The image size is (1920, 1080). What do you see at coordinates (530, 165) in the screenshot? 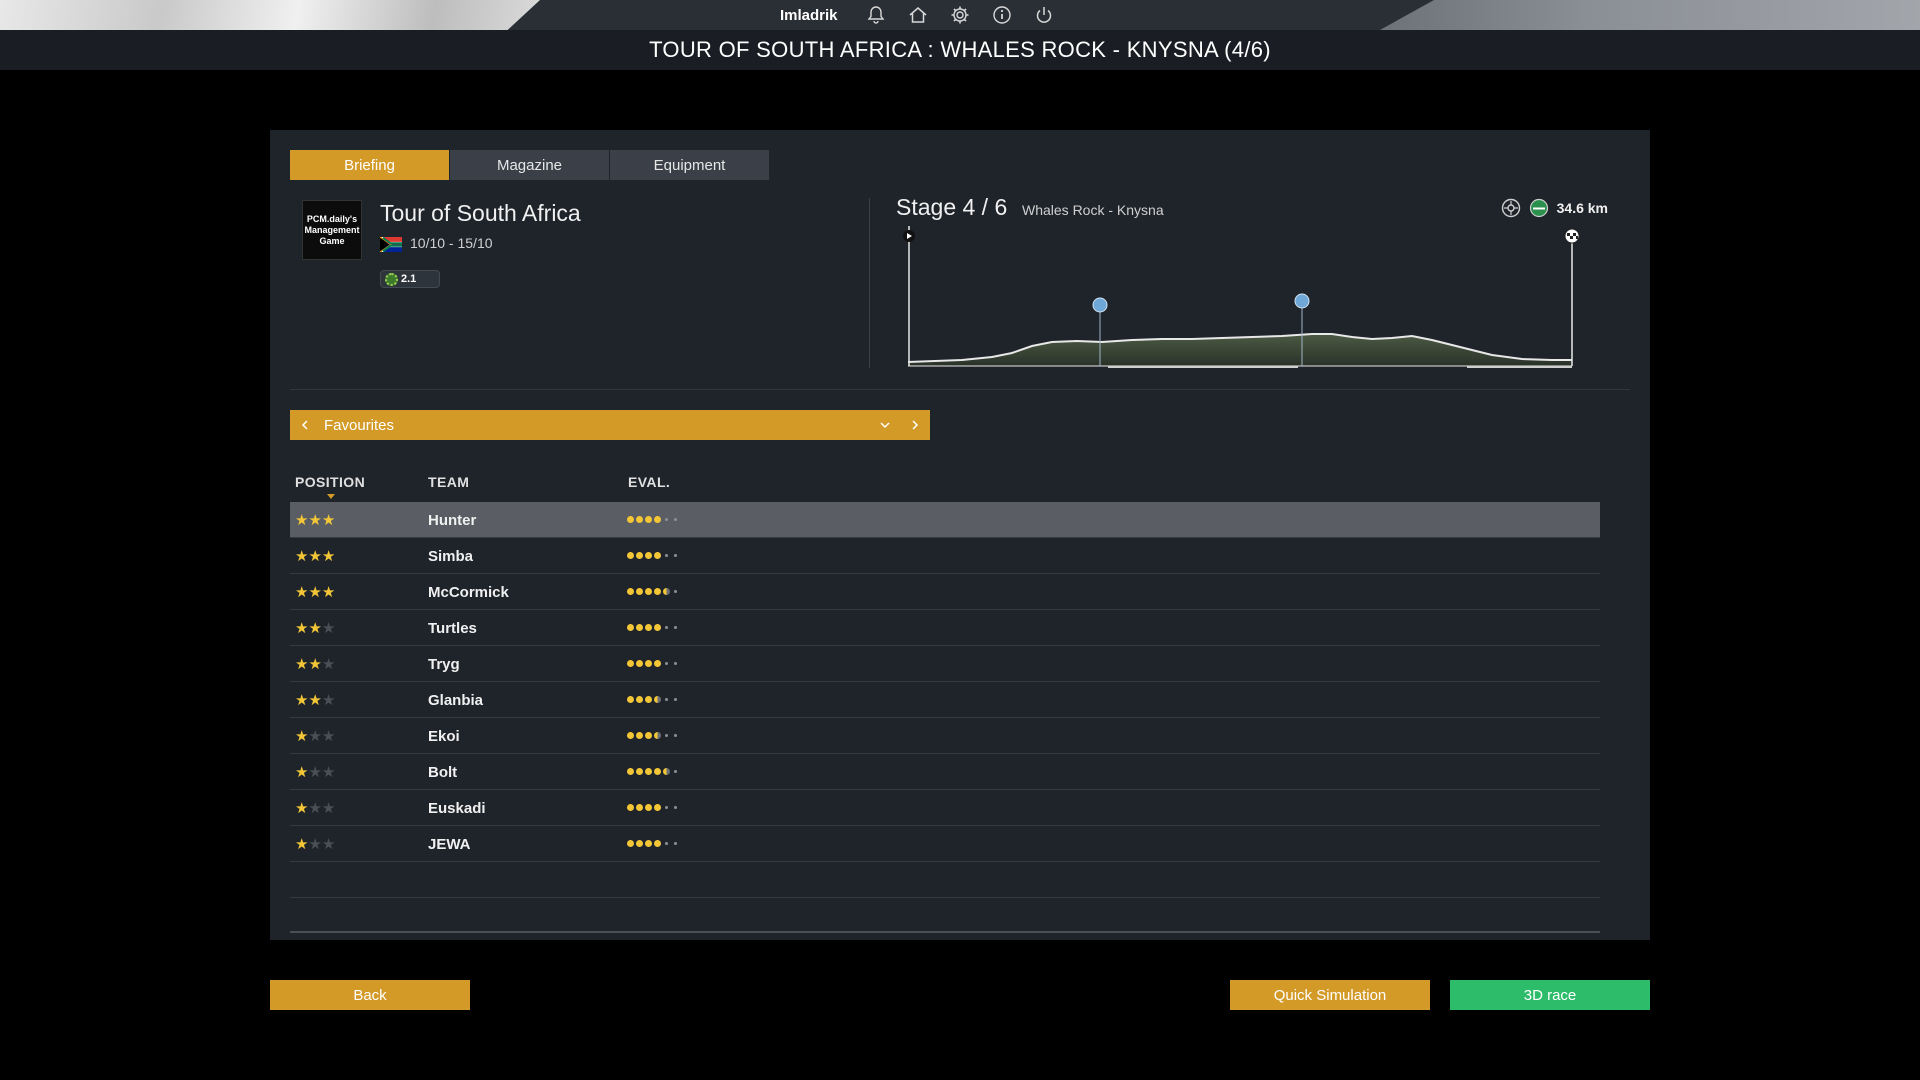
I see `tab-magazine: Magazine` at bounding box center [530, 165].